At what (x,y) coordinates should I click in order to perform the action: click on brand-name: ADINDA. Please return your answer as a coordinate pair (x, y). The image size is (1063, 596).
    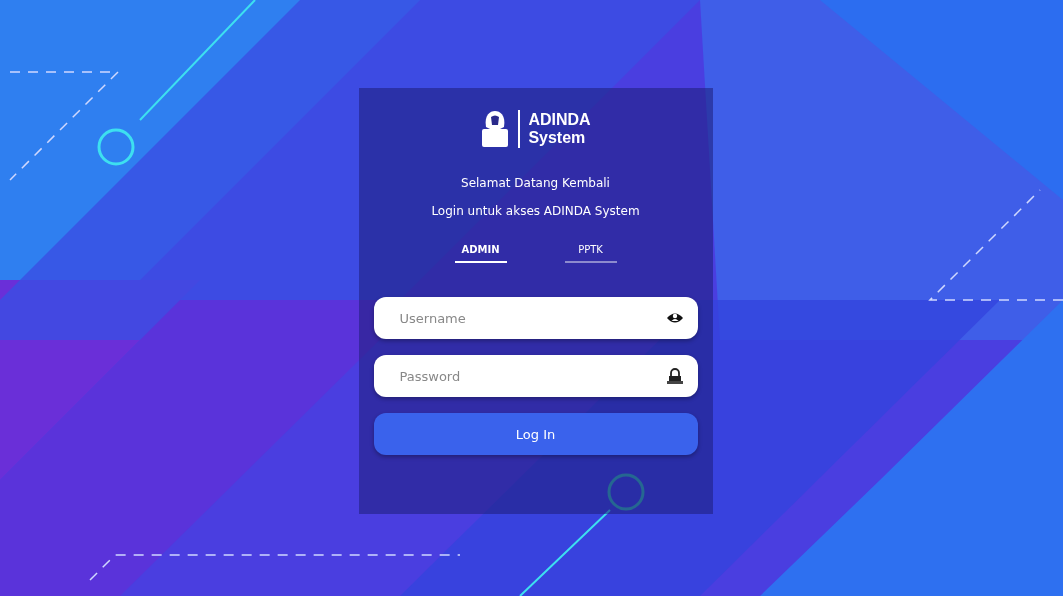
    Looking at the image, I should click on (559, 120).